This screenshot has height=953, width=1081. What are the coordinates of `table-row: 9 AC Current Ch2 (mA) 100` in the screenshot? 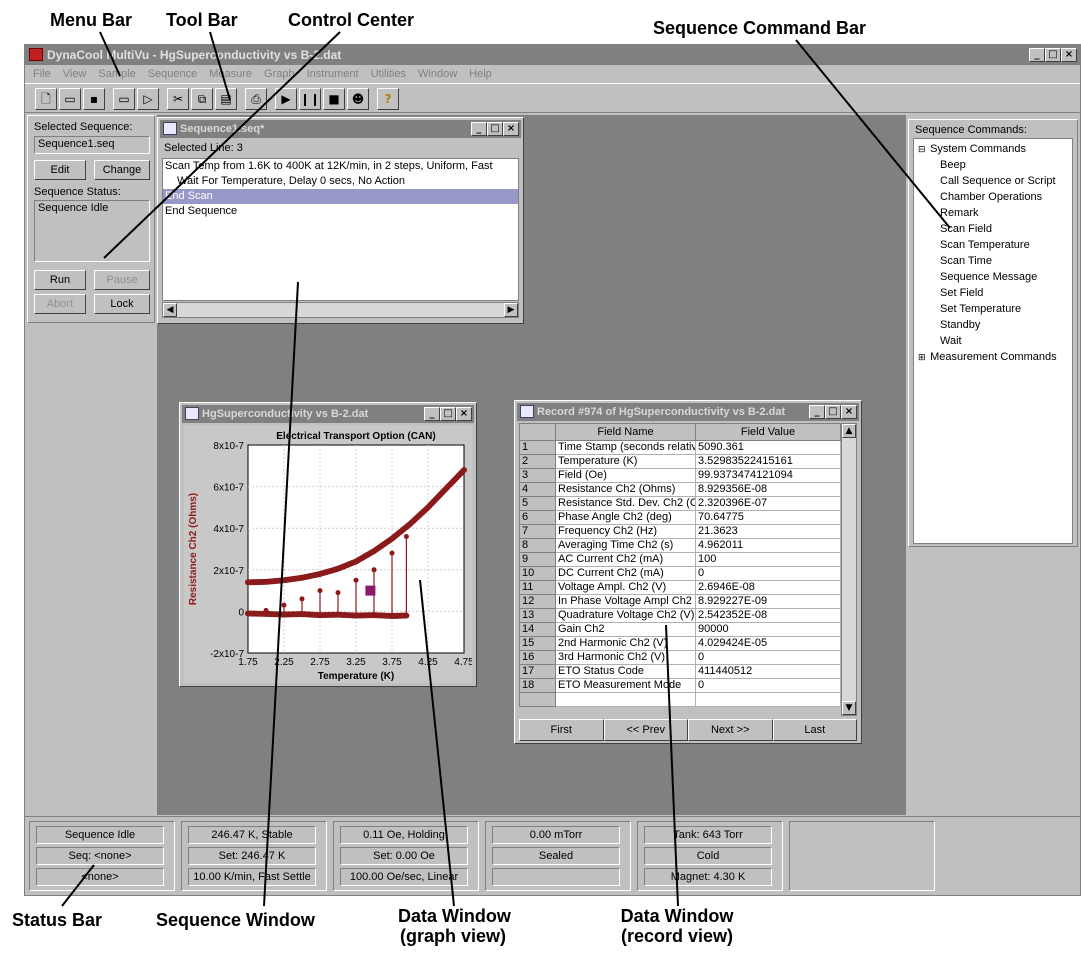 It's located at (680, 559).